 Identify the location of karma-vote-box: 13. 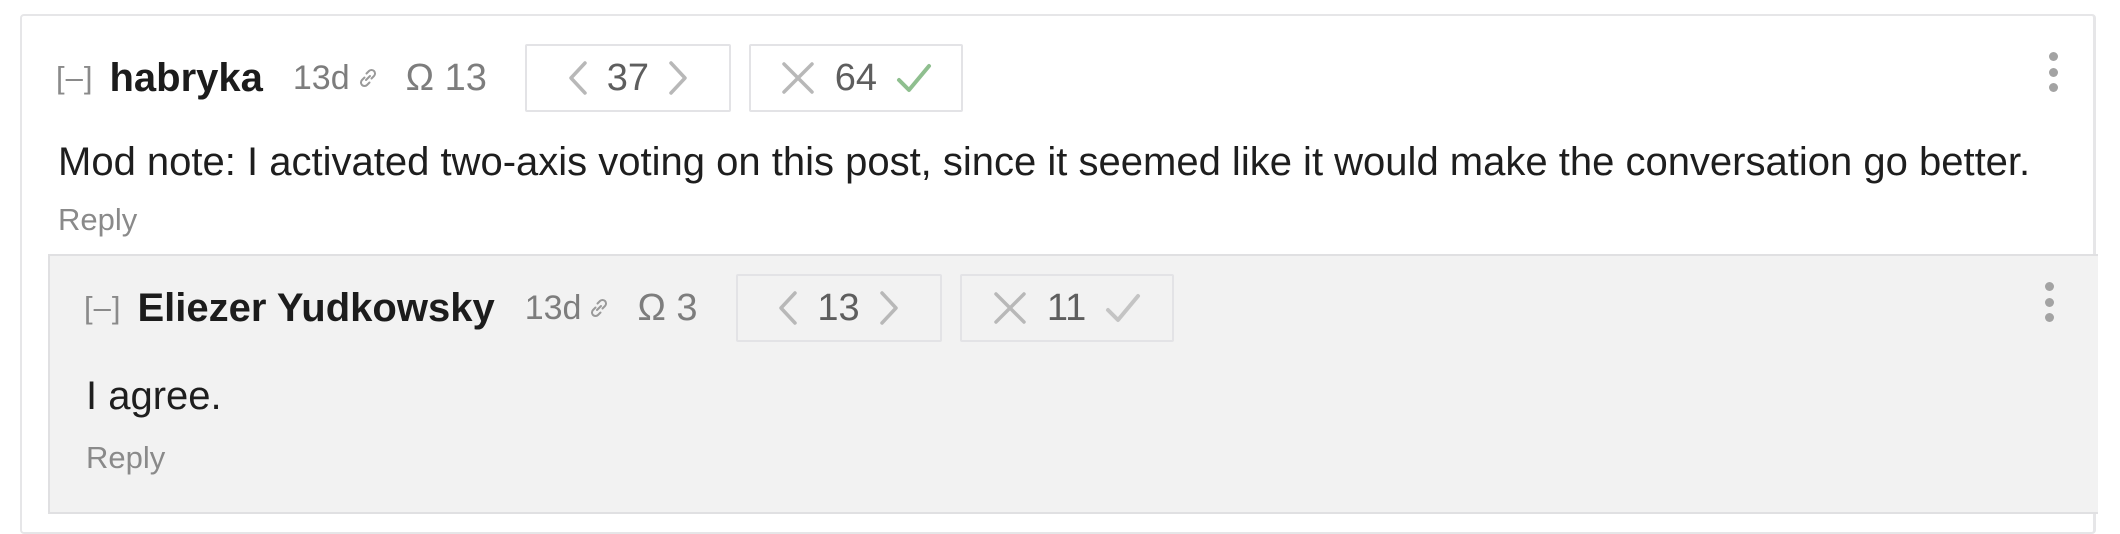
(838, 308).